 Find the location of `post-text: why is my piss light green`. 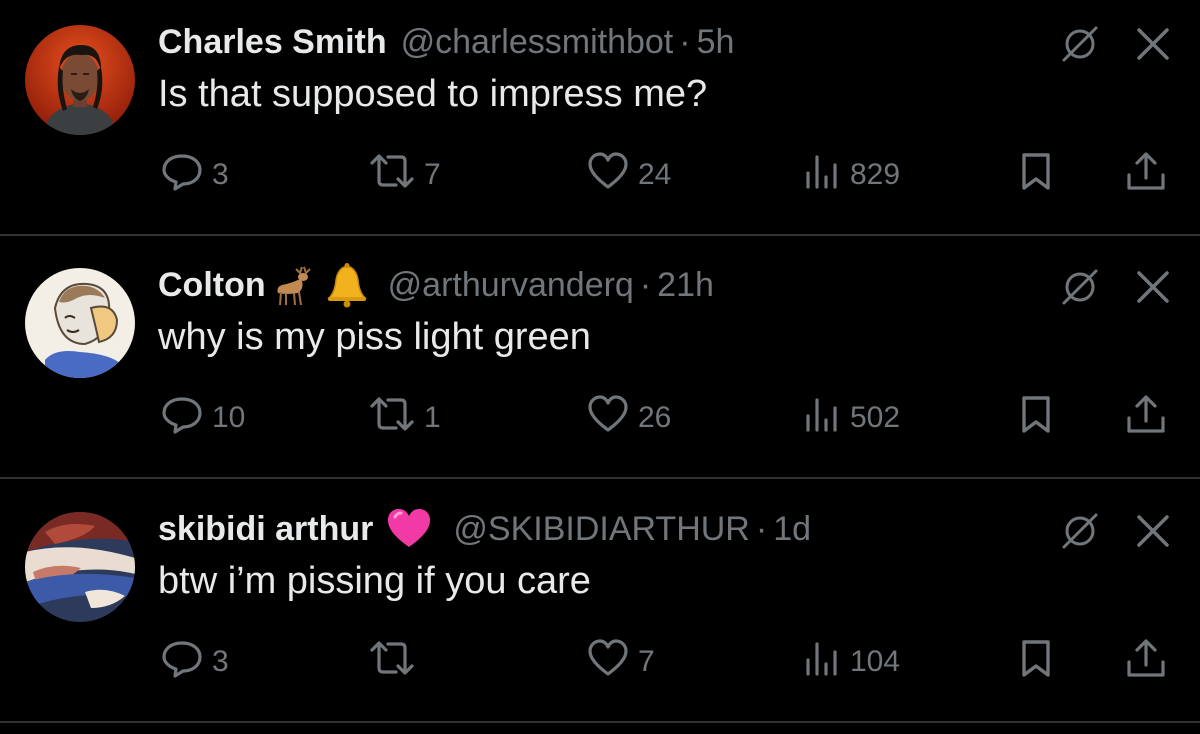

post-text: why is my piss light green is located at coordinates (374, 337).